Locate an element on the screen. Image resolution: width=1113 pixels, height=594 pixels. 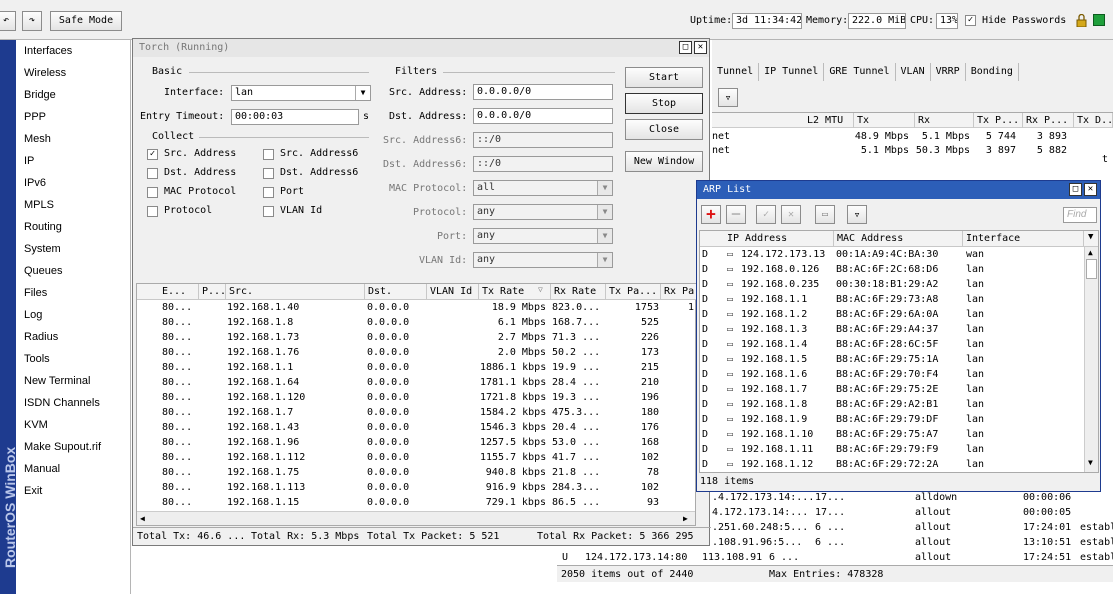
add-button: + is located at coordinates (711, 214).